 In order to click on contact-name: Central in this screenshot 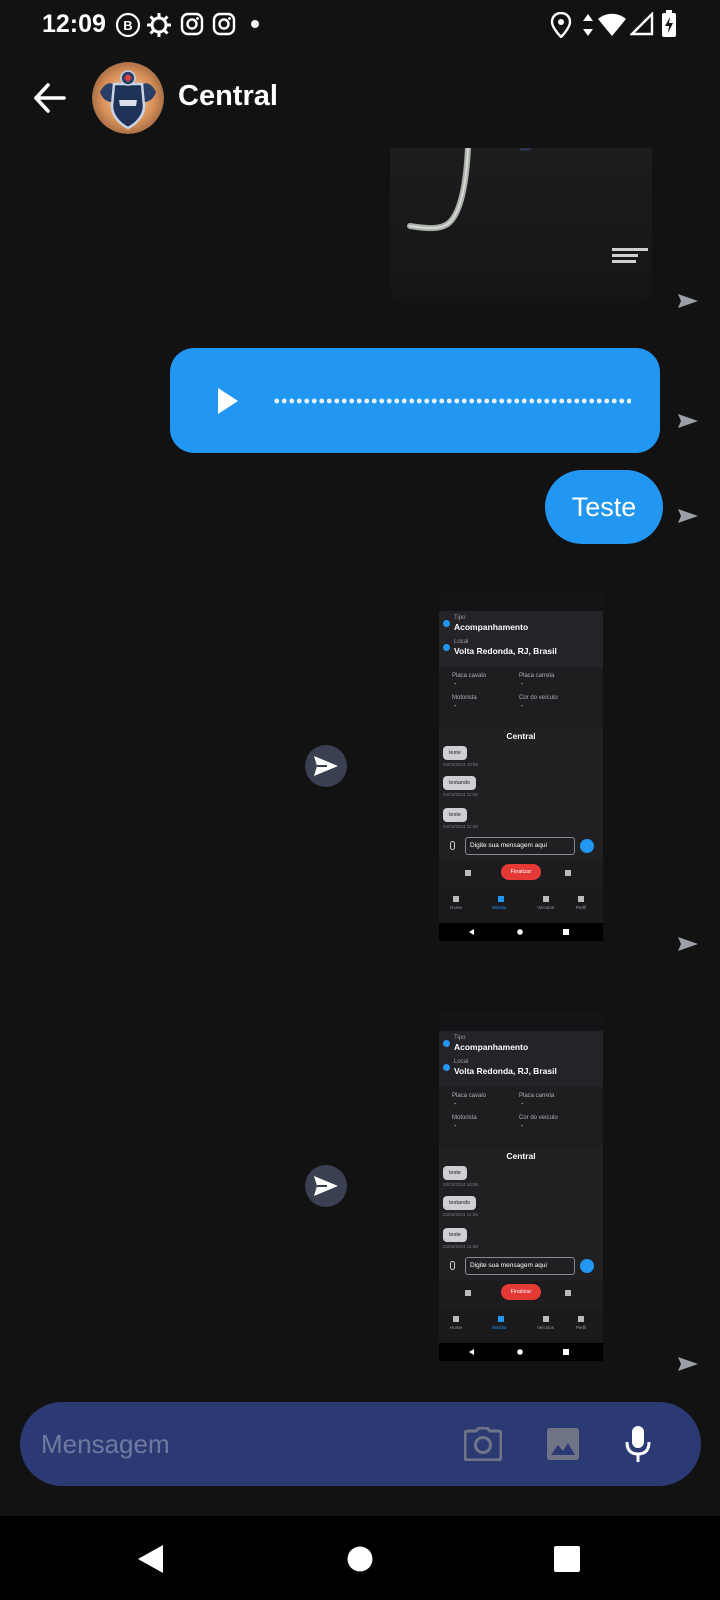, I will do `click(228, 96)`.